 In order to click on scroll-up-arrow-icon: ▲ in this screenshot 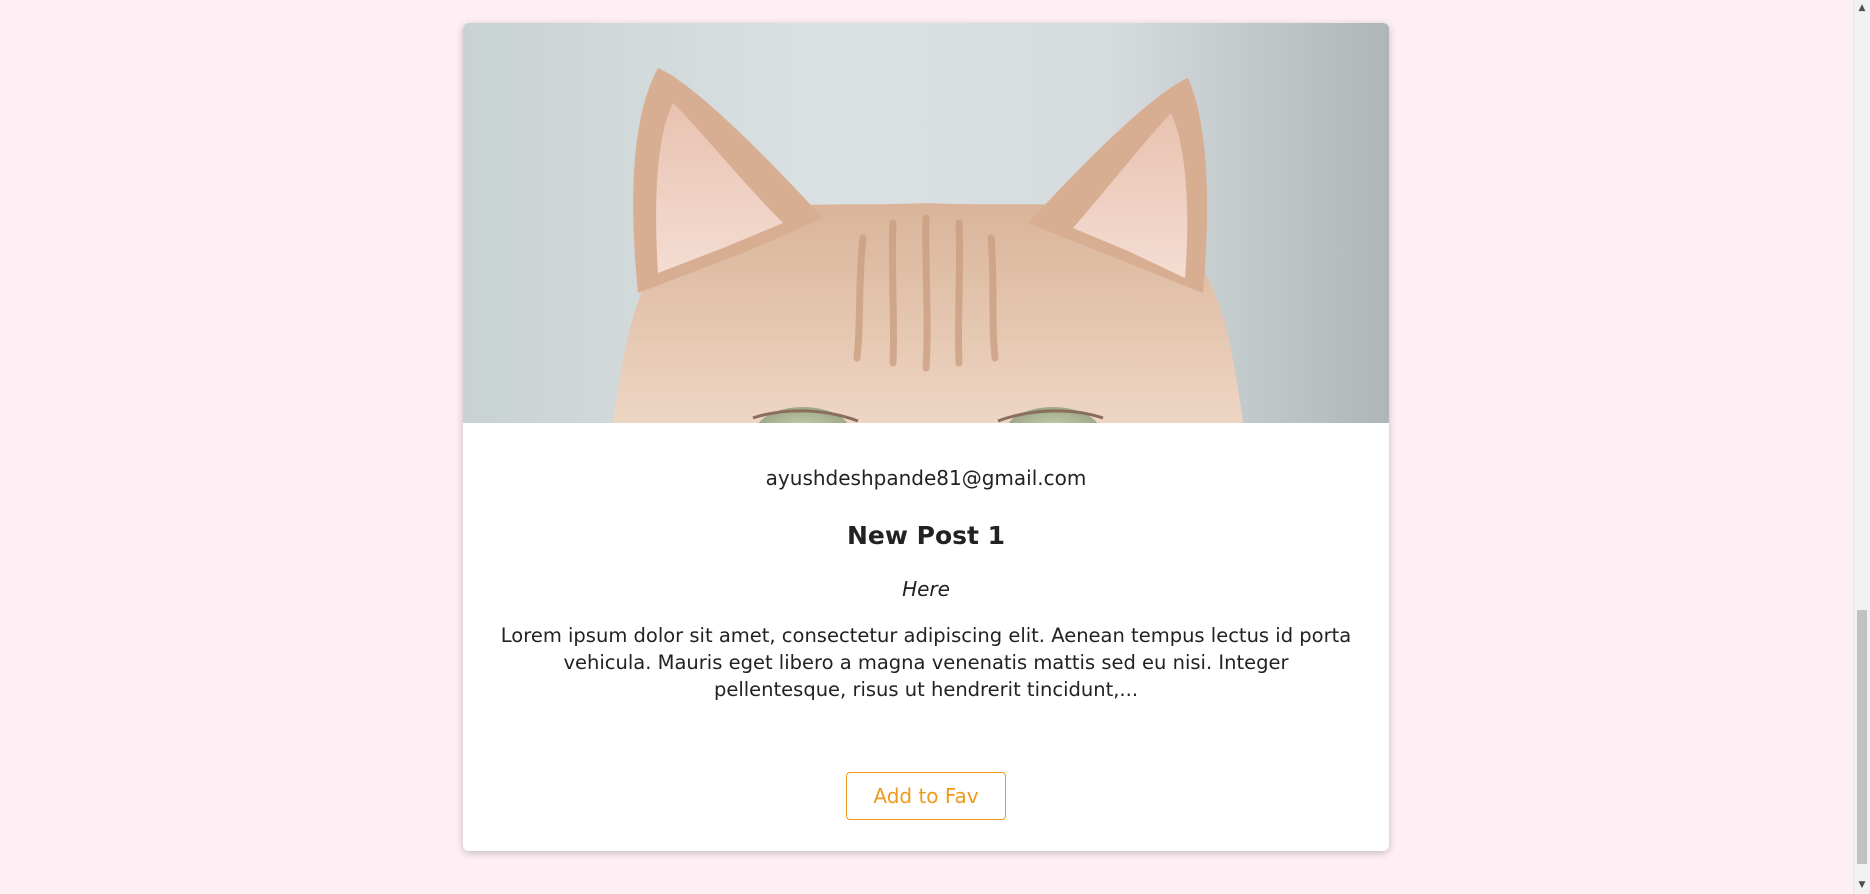, I will do `click(1862, 8)`.